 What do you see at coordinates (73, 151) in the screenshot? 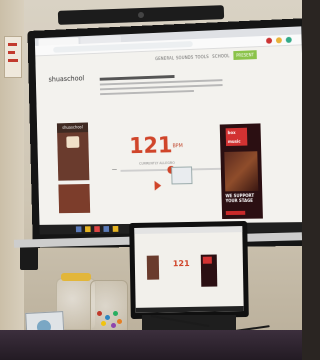
I see `sidebar-card: shuaschool` at bounding box center [73, 151].